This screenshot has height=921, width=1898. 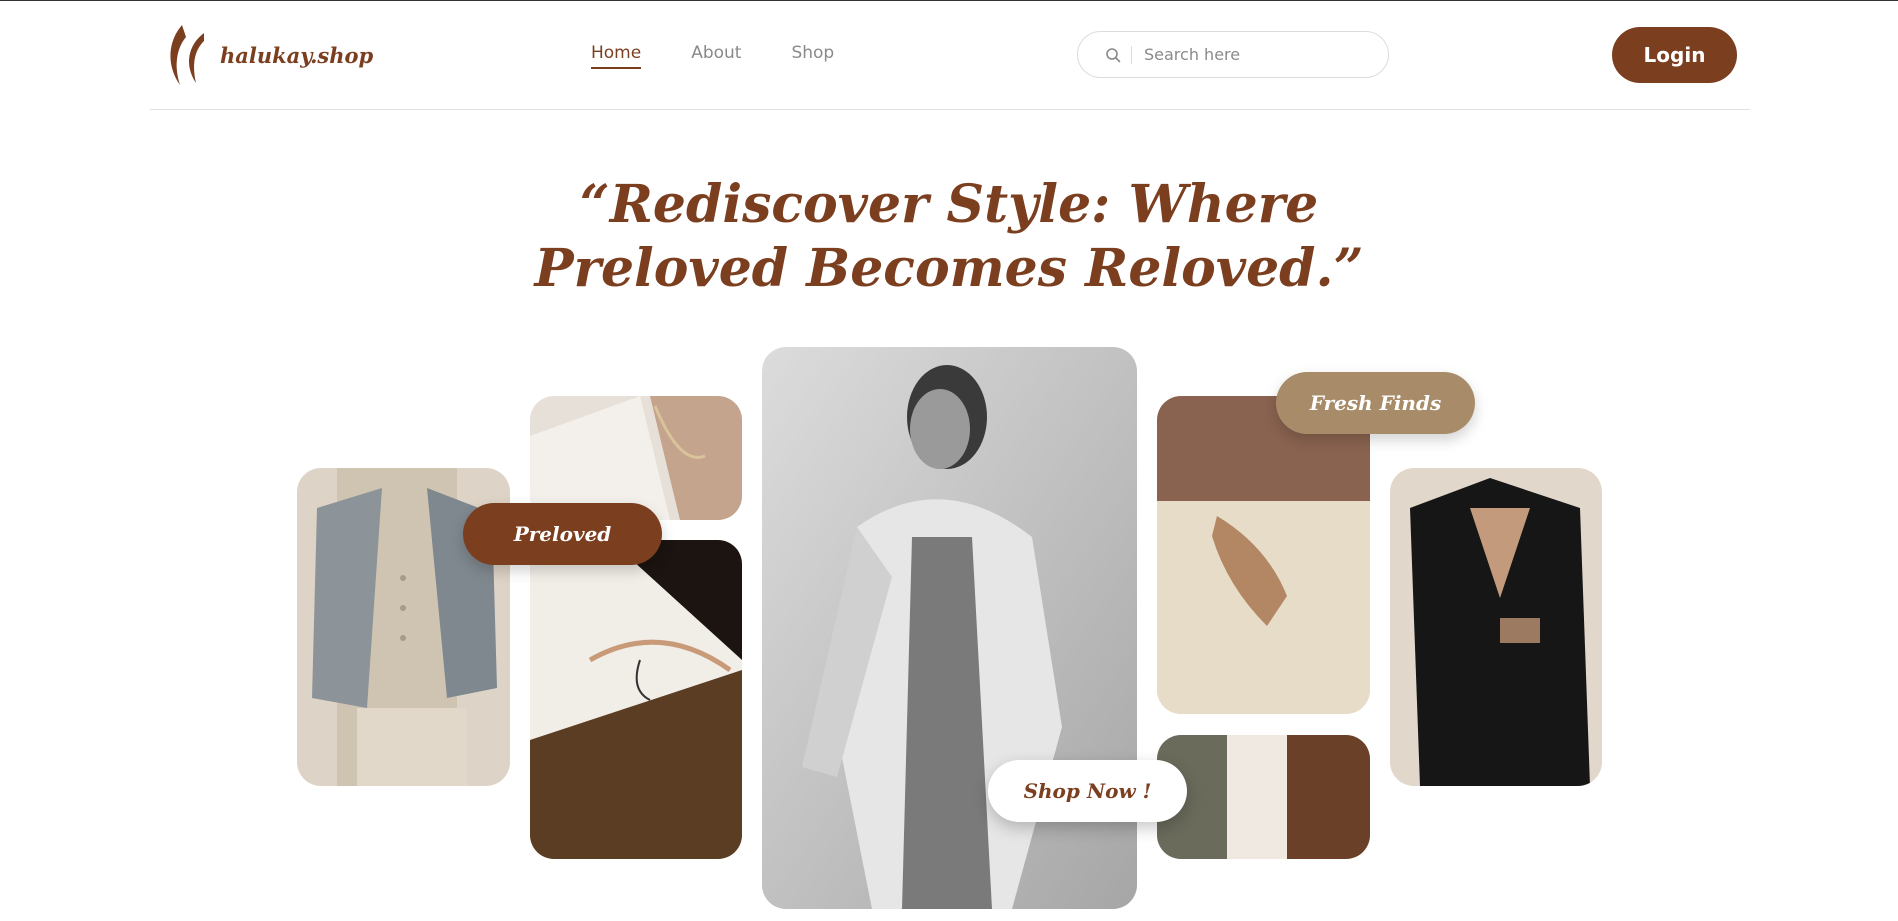 What do you see at coordinates (297, 55) in the screenshot?
I see `brand-name: halukay.shop` at bounding box center [297, 55].